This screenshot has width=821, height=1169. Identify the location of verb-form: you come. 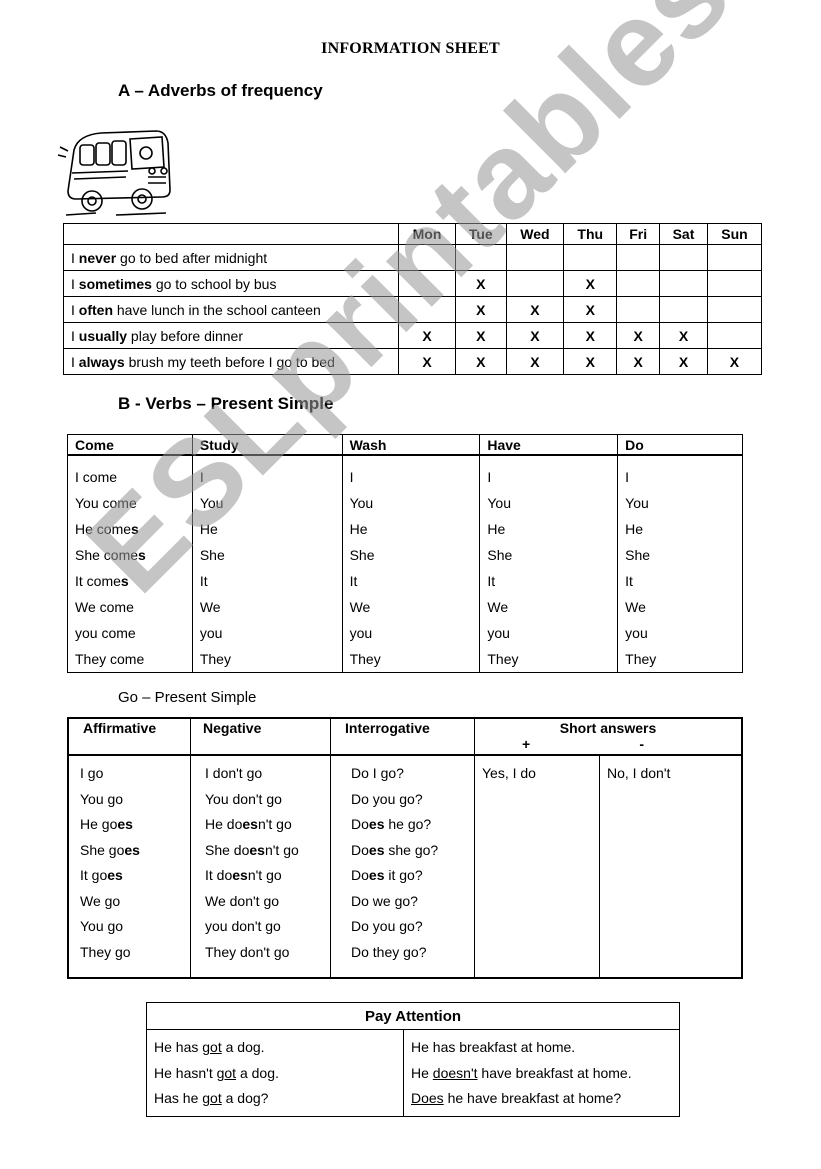
(130, 633).